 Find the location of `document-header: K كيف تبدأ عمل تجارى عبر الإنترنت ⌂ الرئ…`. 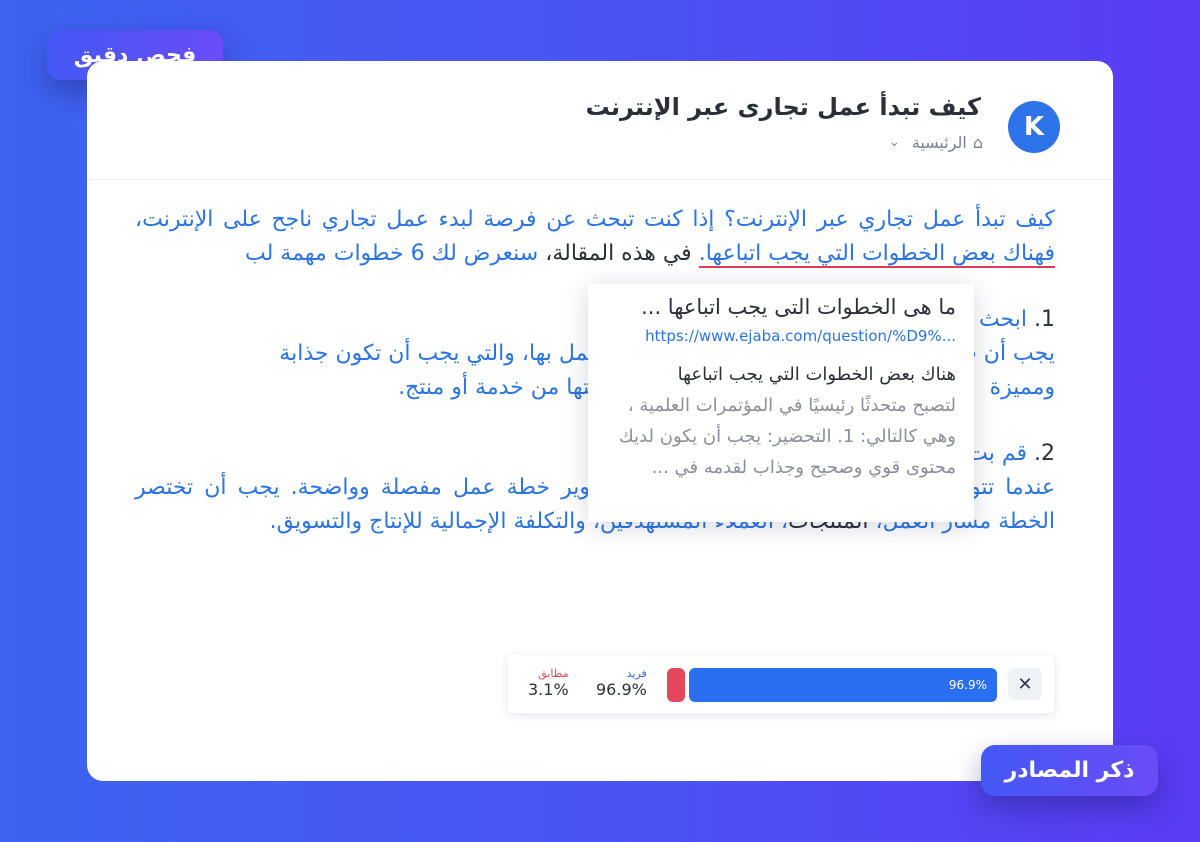

document-header: K كيف تبدأ عمل تجارى عبر الإنترنت ⌂ الرئ… is located at coordinates (600, 120).